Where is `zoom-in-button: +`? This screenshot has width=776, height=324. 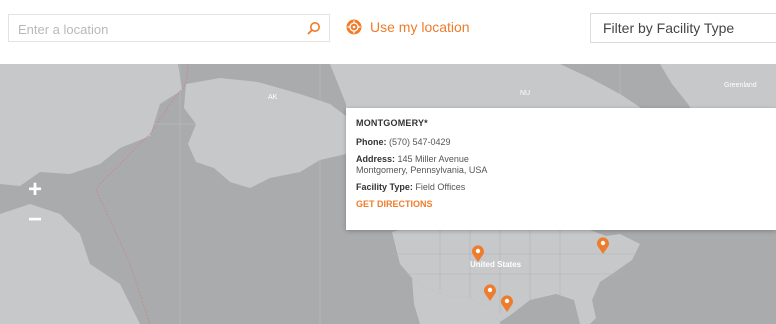 zoom-in-button: + is located at coordinates (35, 191).